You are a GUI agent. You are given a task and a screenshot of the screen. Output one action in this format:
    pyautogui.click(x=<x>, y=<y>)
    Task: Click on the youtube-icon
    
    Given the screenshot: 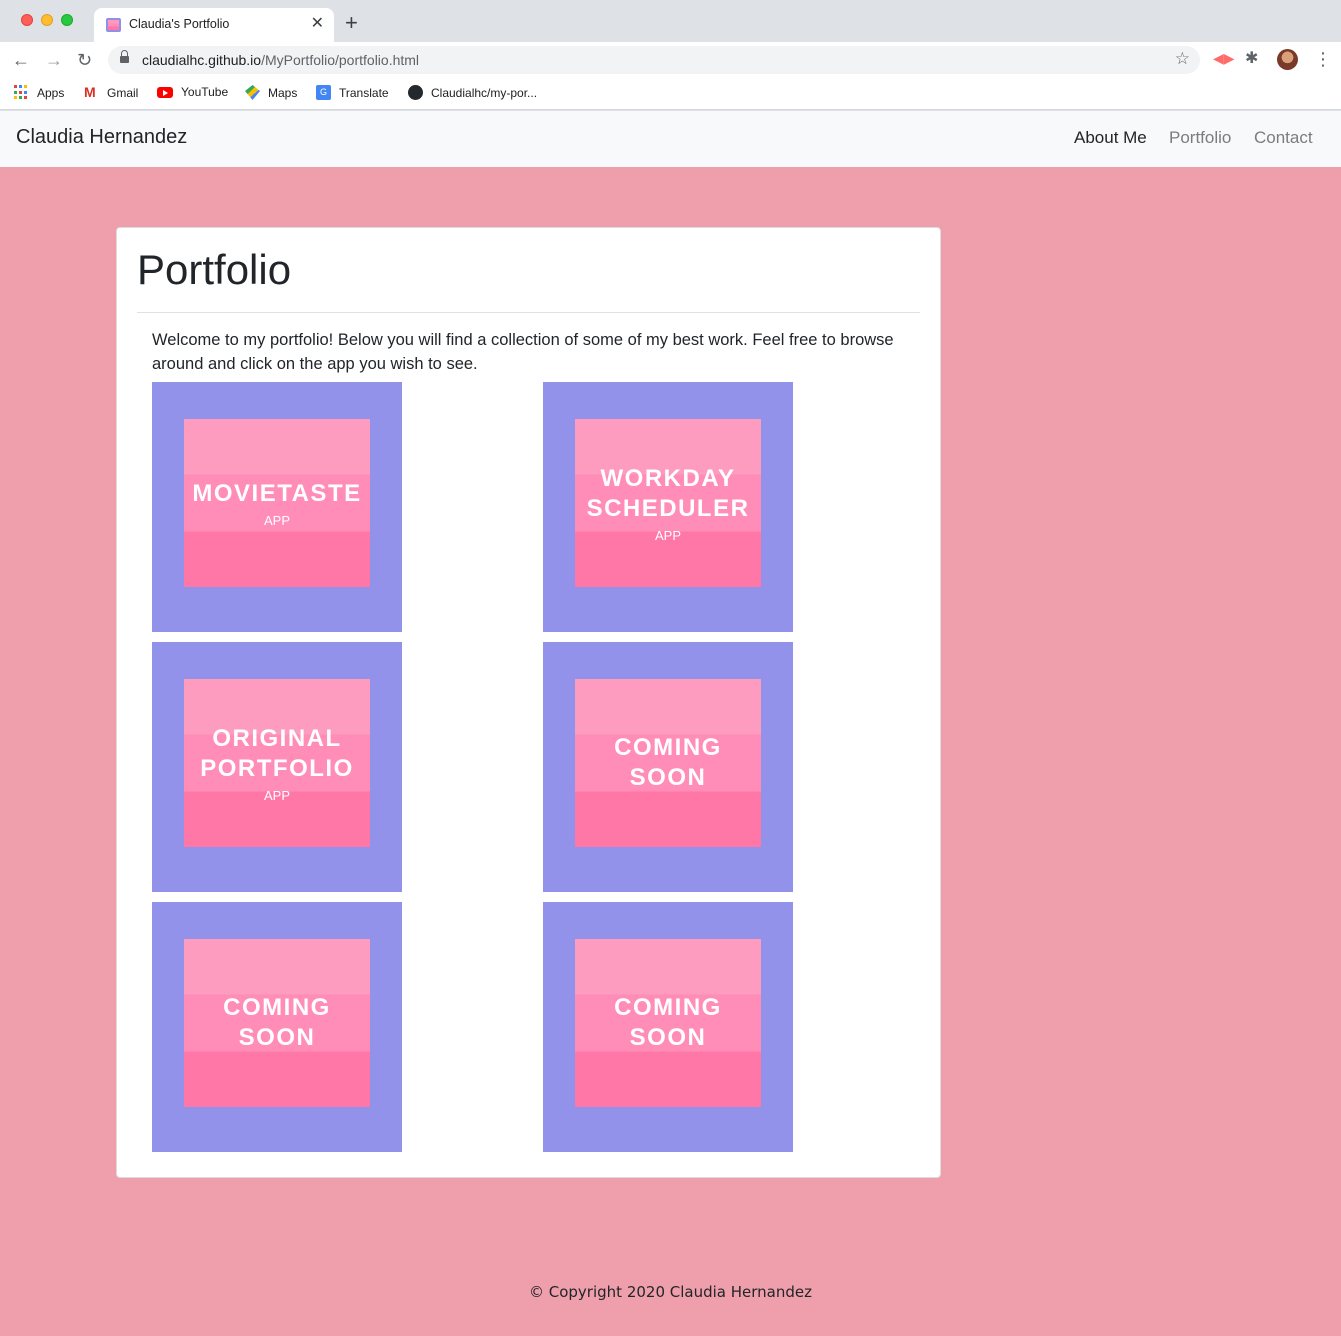 What is the action you would take?
    pyautogui.click(x=165, y=92)
    